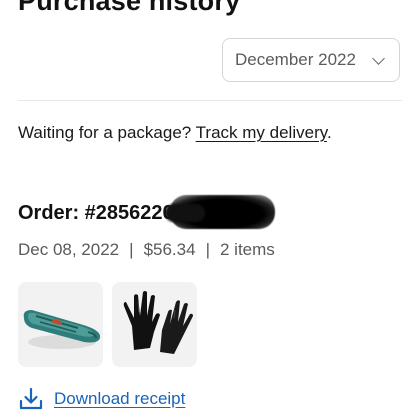 This screenshot has width=420, height=420. Describe the element at coordinates (31, 398) in the screenshot. I see `download-icon` at that location.